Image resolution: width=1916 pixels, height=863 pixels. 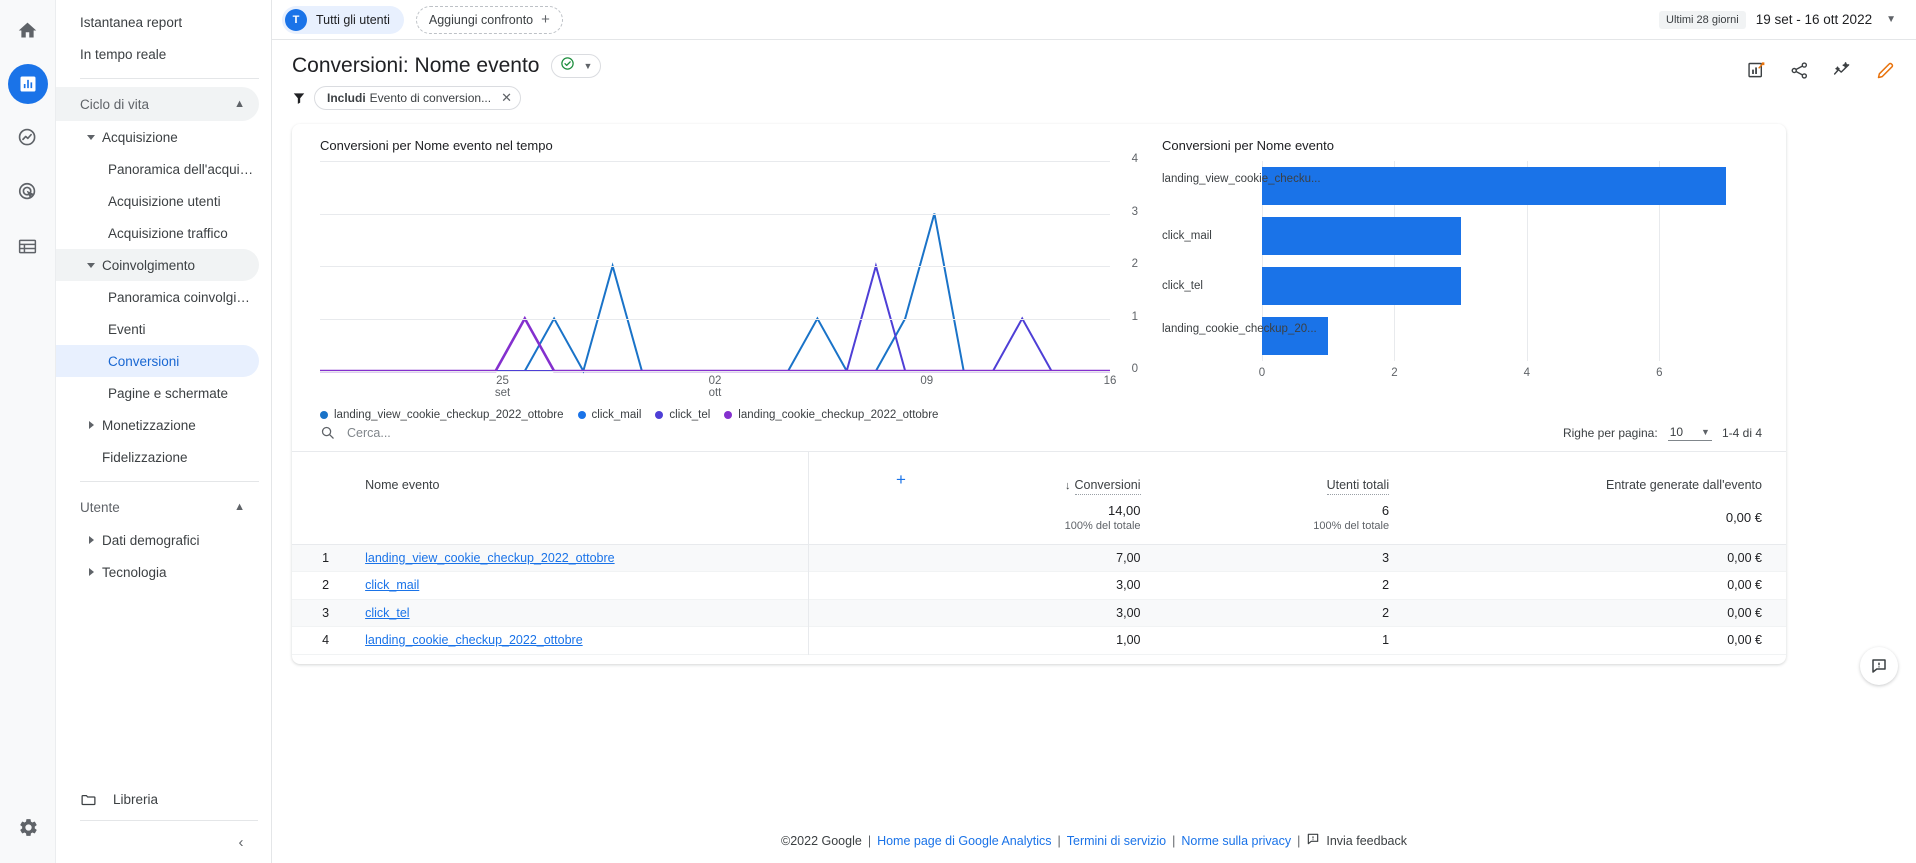 What do you see at coordinates (487, 432) in the screenshot?
I see `search-input` at bounding box center [487, 432].